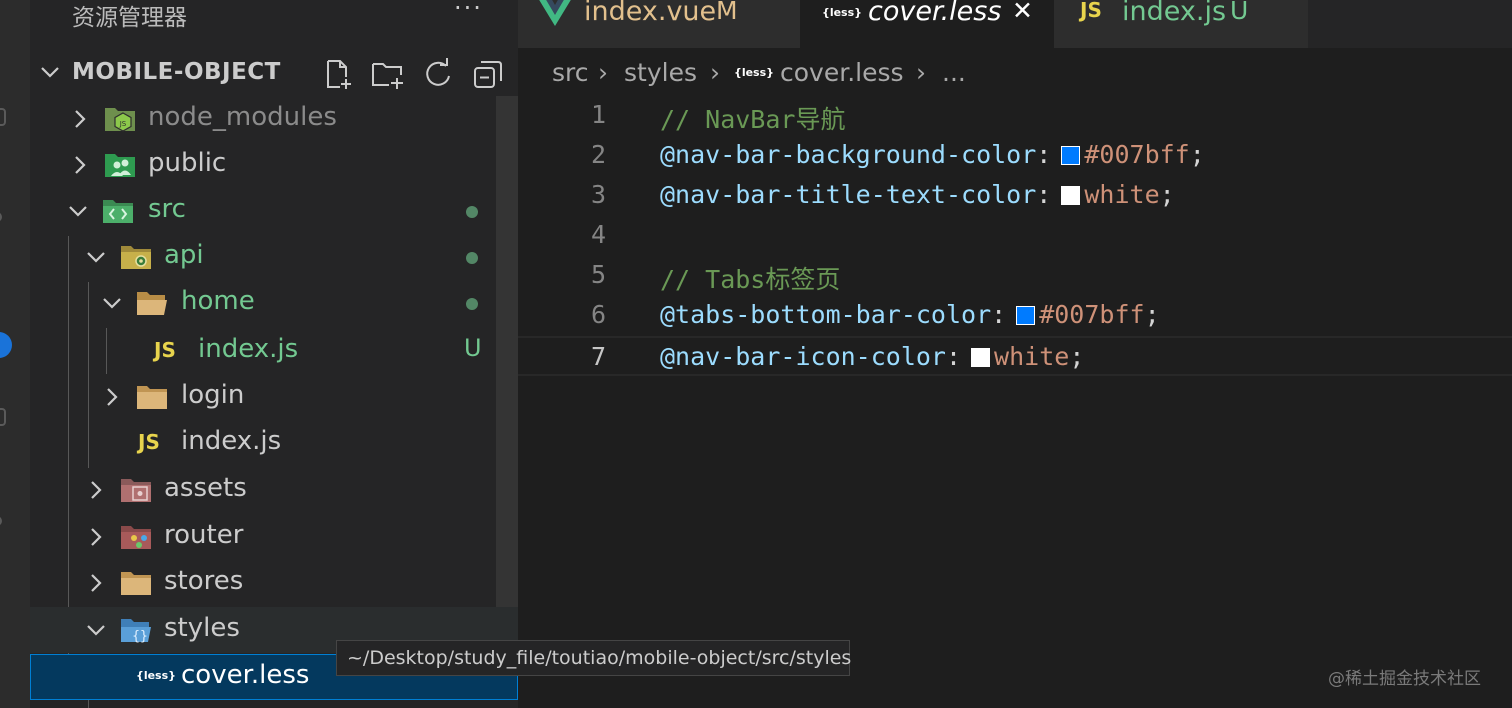 The width and height of the screenshot is (1512, 708). I want to click on code-line: 6 @tabs-bottom-bar-color: #007bff;, so click(1015, 316).